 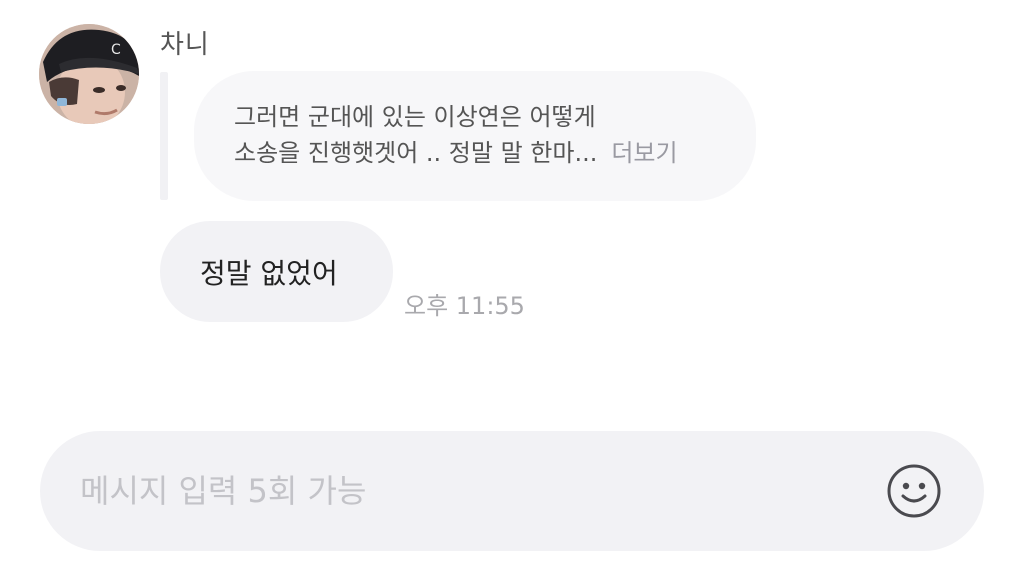 I want to click on sender-avatar: C, so click(x=89, y=74).